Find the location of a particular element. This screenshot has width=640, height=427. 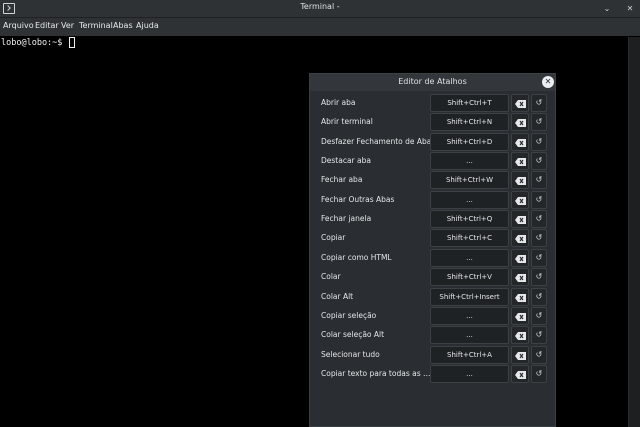

menu-ver: Ver is located at coordinates (67, 25).